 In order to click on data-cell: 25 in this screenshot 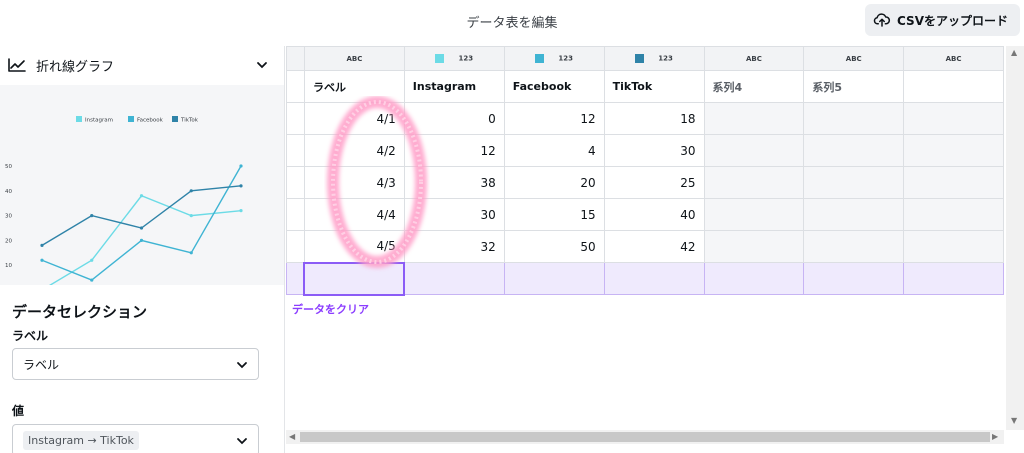, I will do `click(654, 182)`.